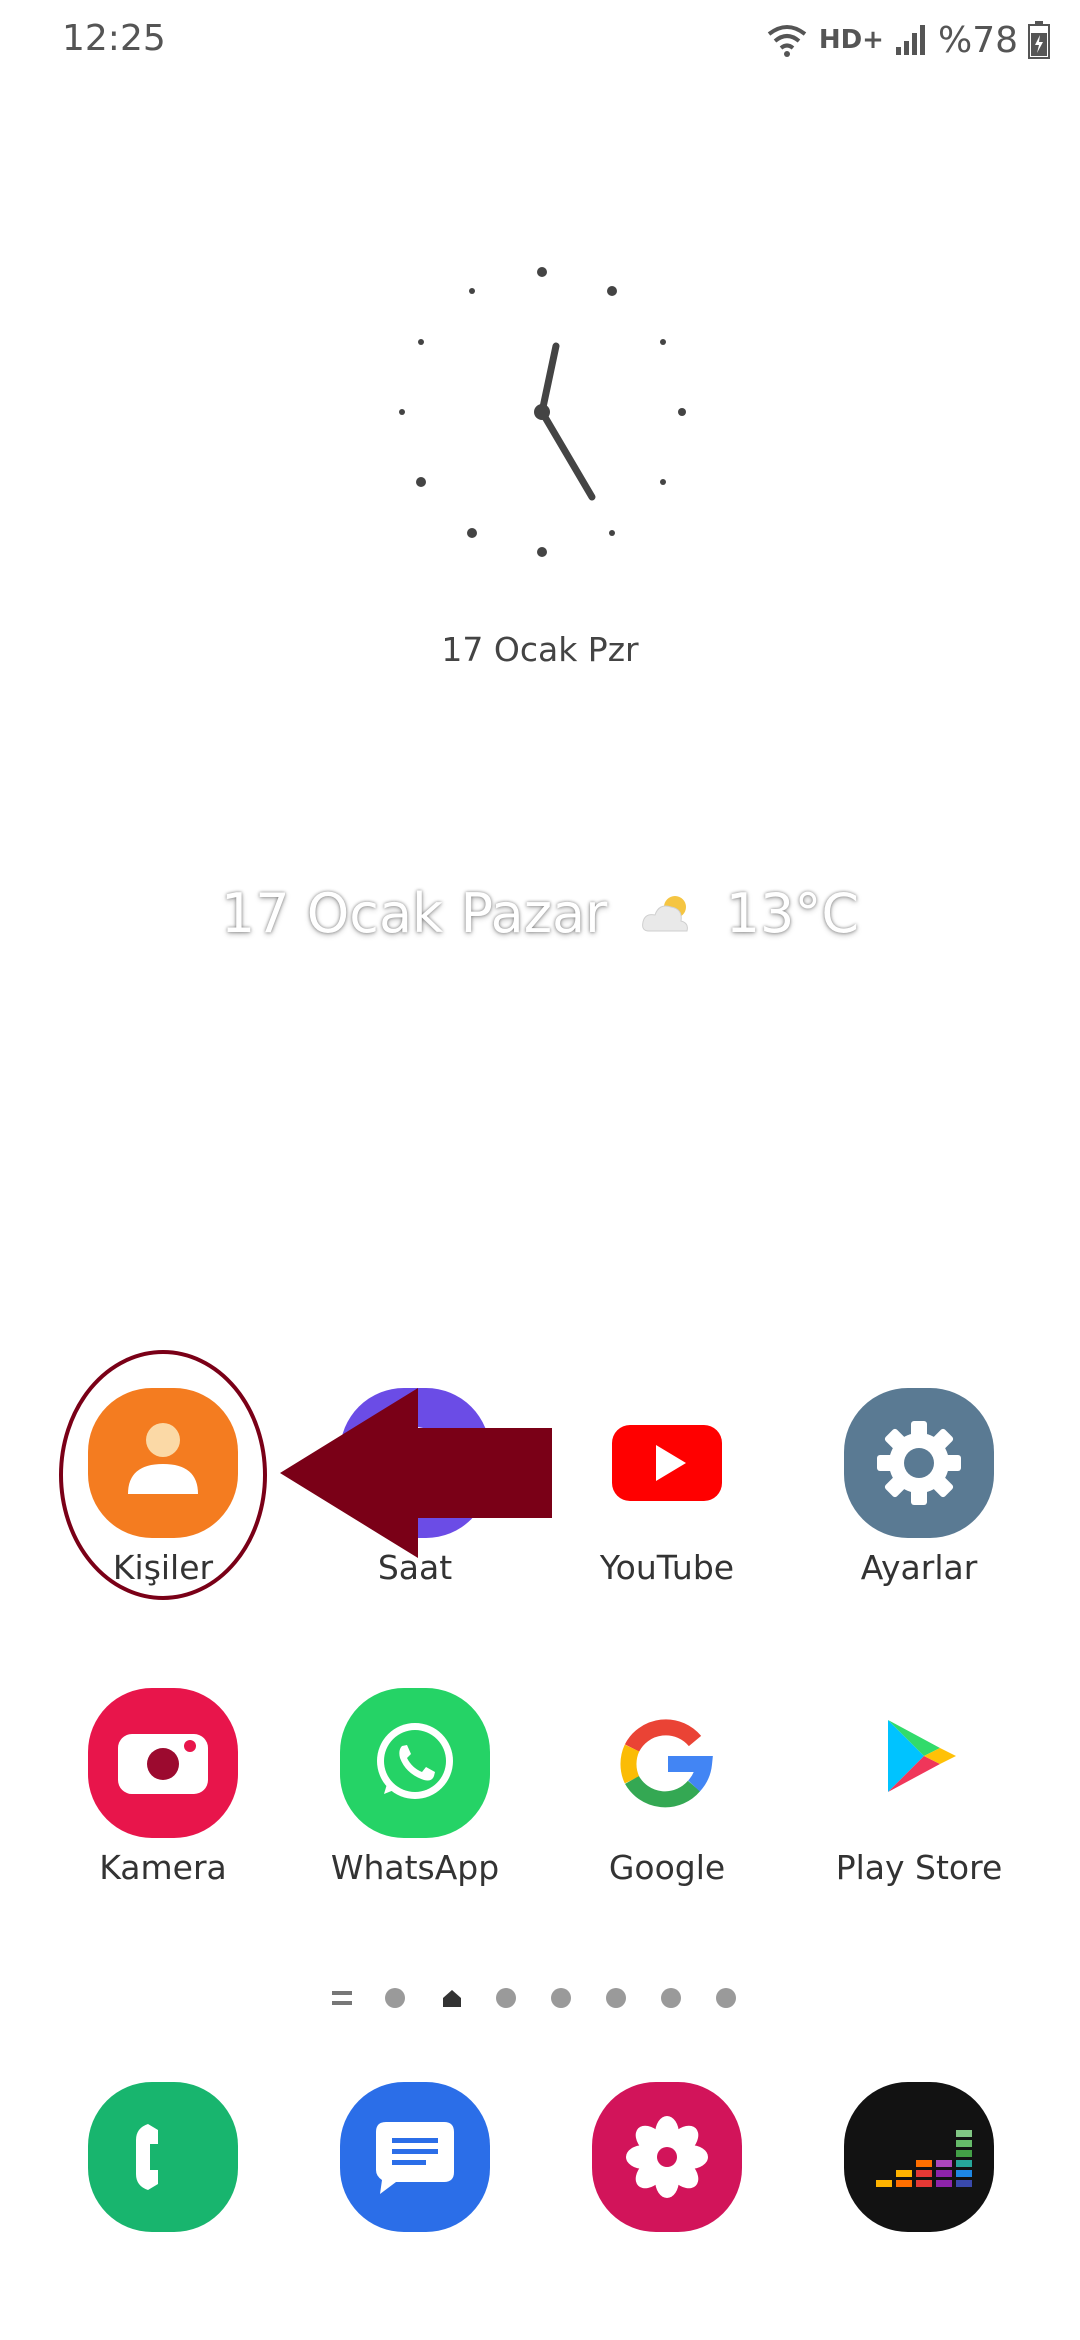 This screenshot has width=1080, height=2340. Describe the element at coordinates (415, 1867) in the screenshot. I see `app-label: WhatsApp` at that location.